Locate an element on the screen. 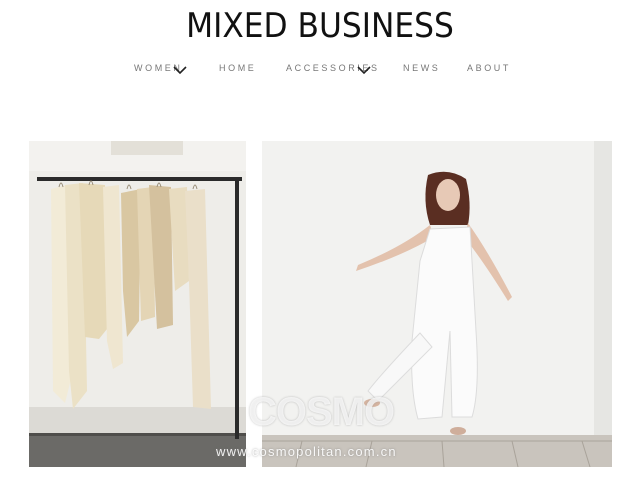  cosmo-watermark: COSMO is located at coordinates (321, 412).